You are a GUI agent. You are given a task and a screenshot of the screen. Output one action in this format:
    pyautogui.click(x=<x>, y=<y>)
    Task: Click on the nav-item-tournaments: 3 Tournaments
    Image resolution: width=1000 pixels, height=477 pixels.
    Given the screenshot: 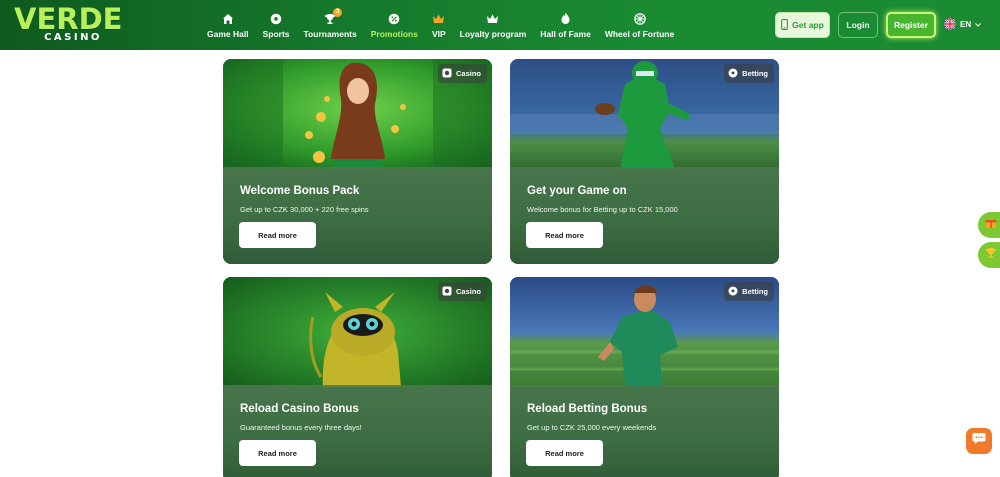 What is the action you would take?
    pyautogui.click(x=330, y=25)
    